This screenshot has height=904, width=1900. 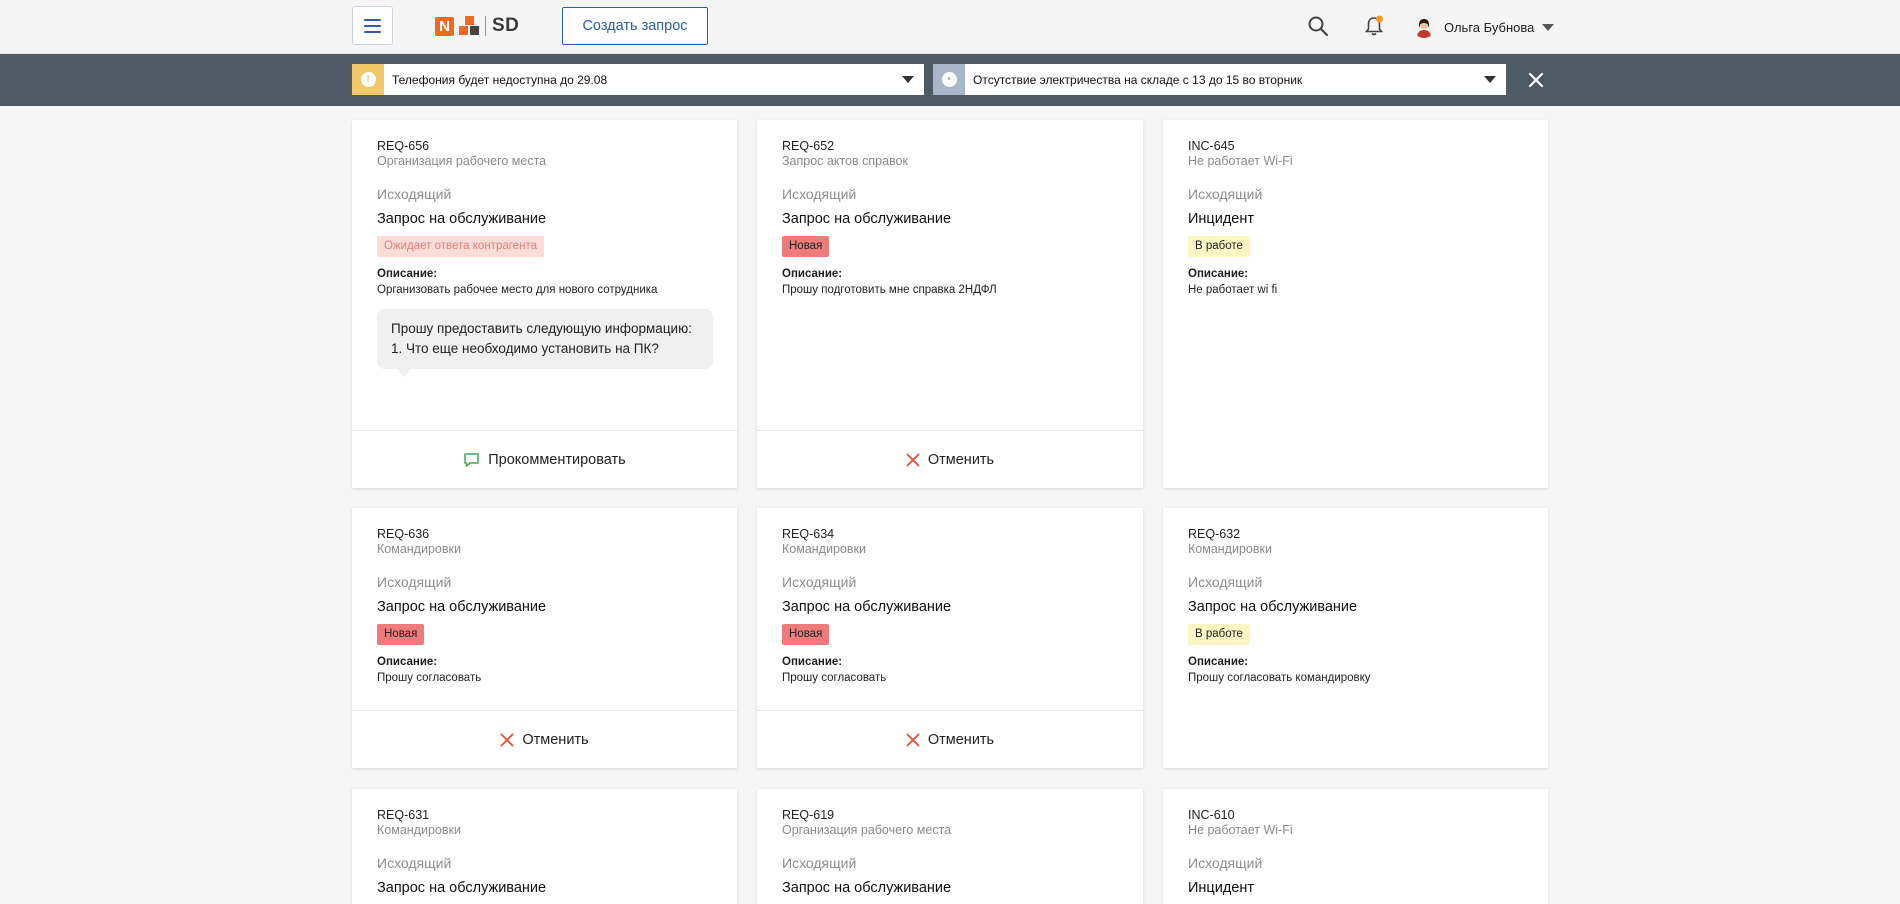 What do you see at coordinates (485, 26) in the screenshot?
I see `logo-separator` at bounding box center [485, 26].